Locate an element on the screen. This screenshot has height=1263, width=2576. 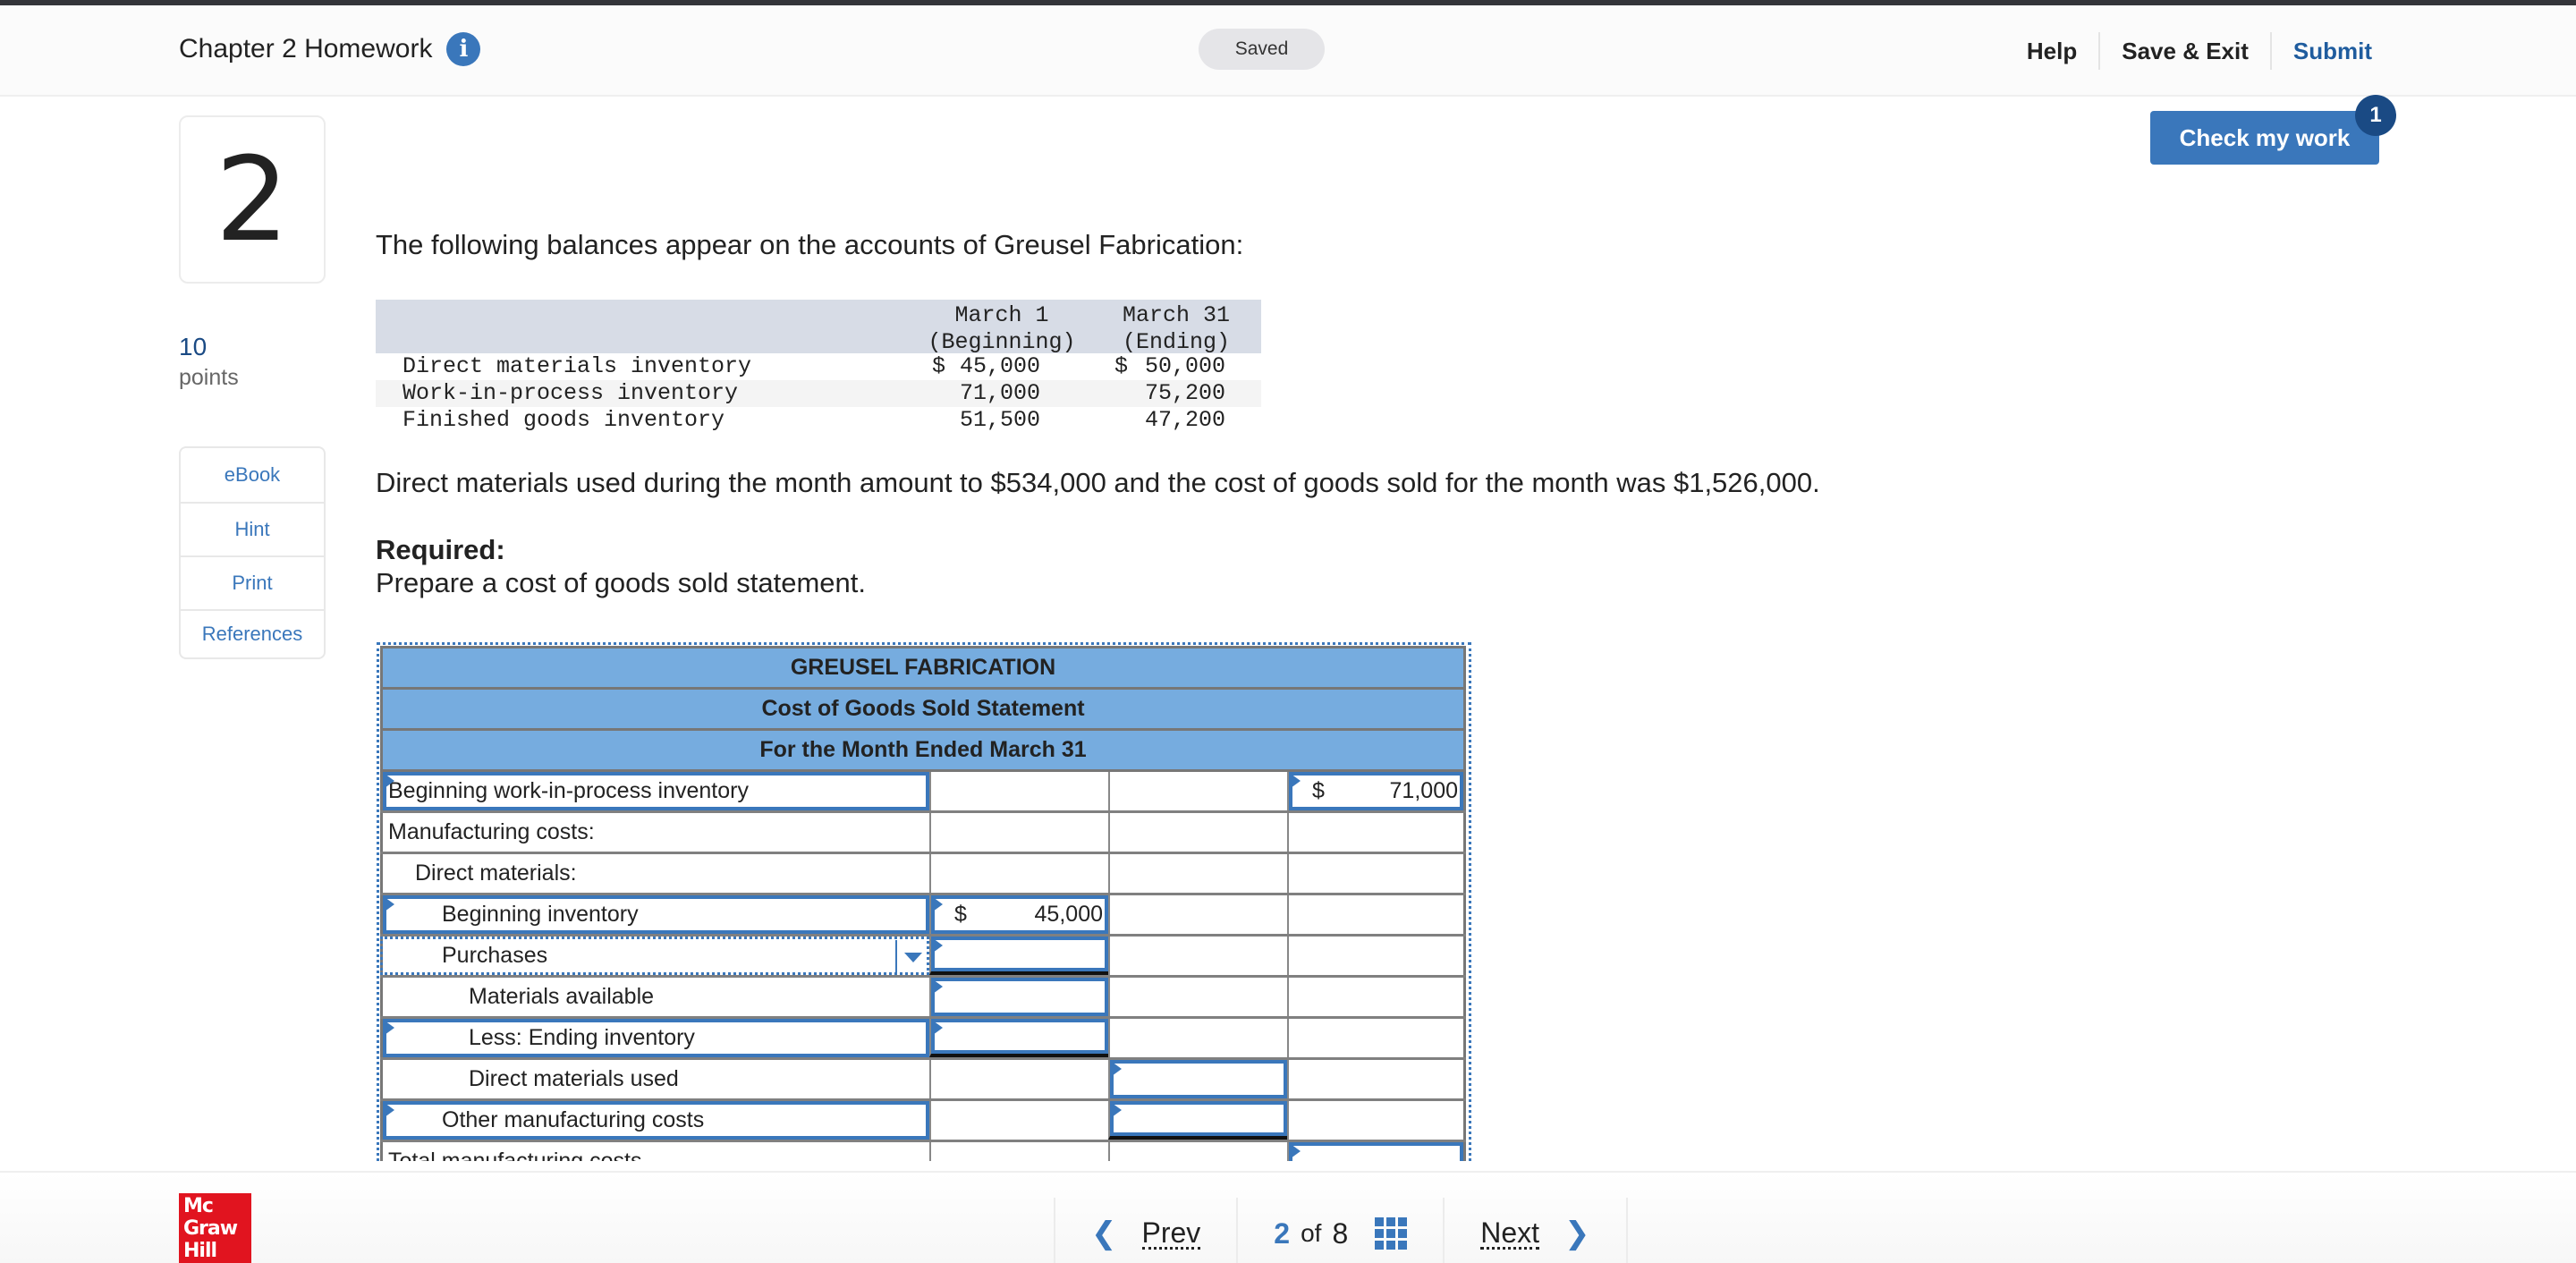
footer-bar: Mc Graw Hill ❮ Prev 2 of 8 Next ❯ is located at coordinates (1288, 1217).